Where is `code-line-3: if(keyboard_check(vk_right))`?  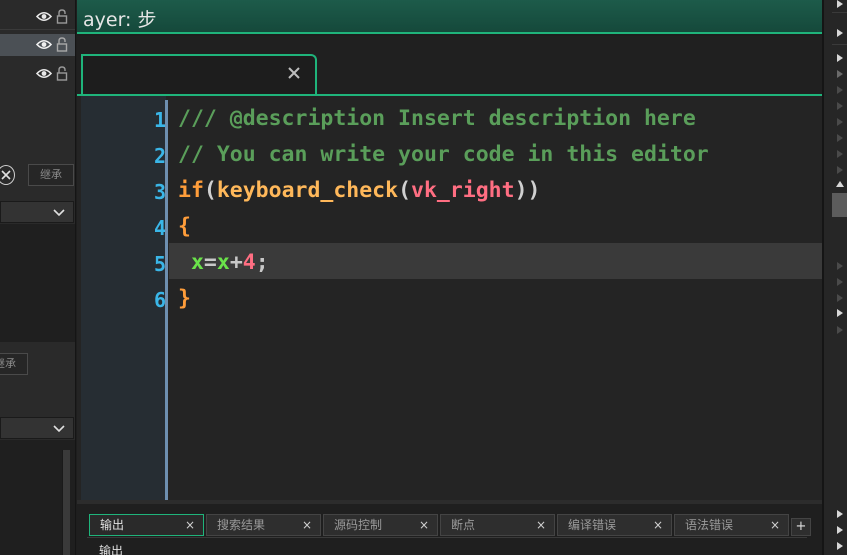
code-line-3: if(keyboard_check(vk_right)) is located at coordinates (359, 191).